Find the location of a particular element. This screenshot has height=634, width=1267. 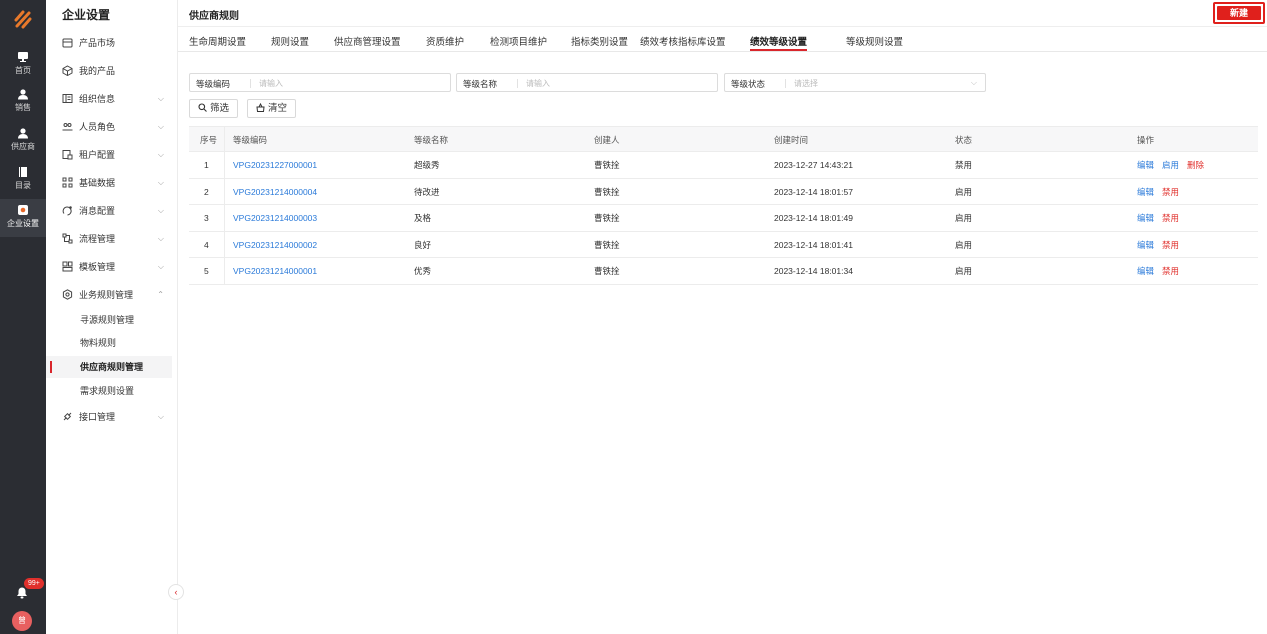

cell-created: 2023-12-27 14:43:21 is located at coordinates (813, 165).